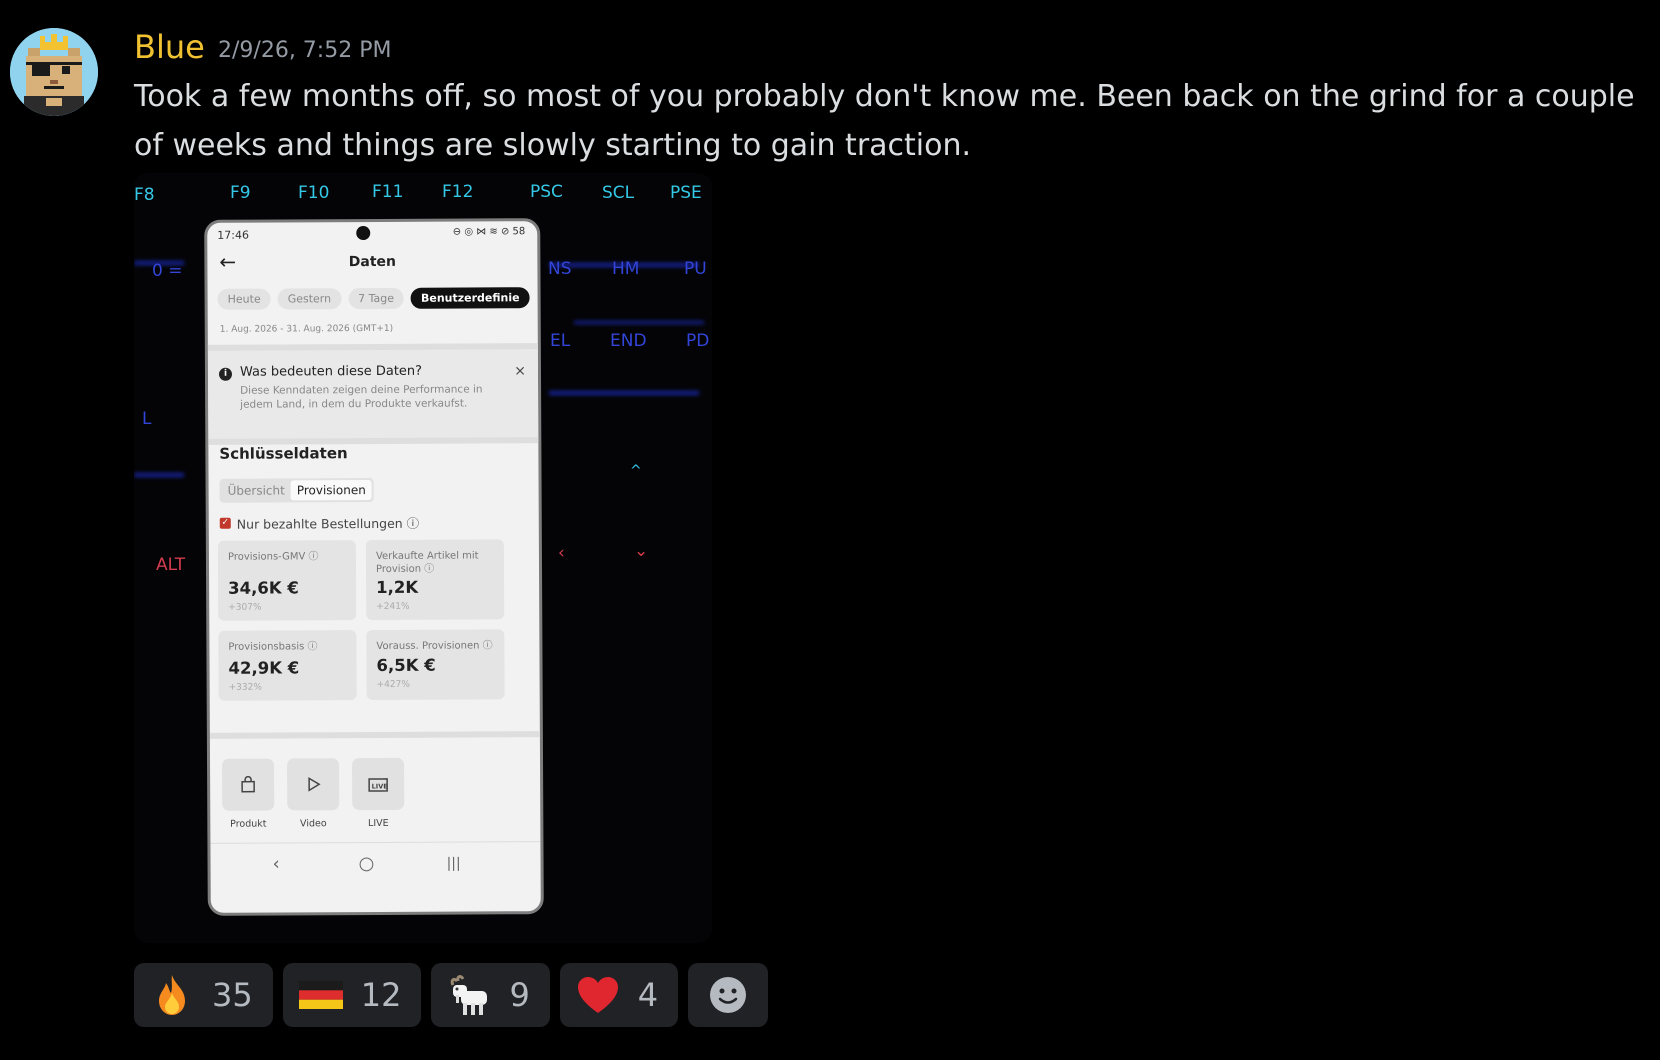 This screenshot has width=1660, height=1060. I want to click on key-pu: PU, so click(695, 269).